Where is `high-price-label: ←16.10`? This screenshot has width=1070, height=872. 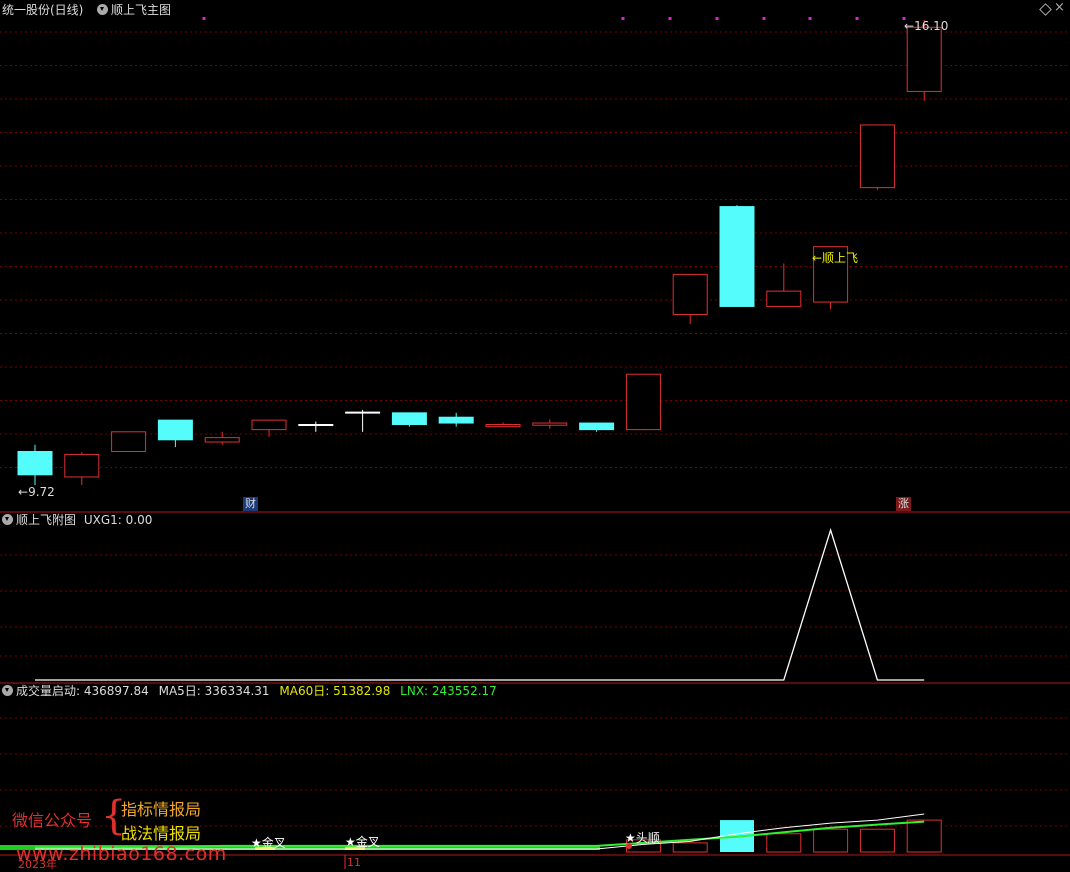
high-price-label: ←16.10 is located at coordinates (926, 26).